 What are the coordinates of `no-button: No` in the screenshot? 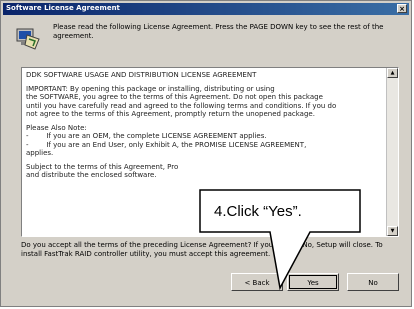 It's located at (373, 282).